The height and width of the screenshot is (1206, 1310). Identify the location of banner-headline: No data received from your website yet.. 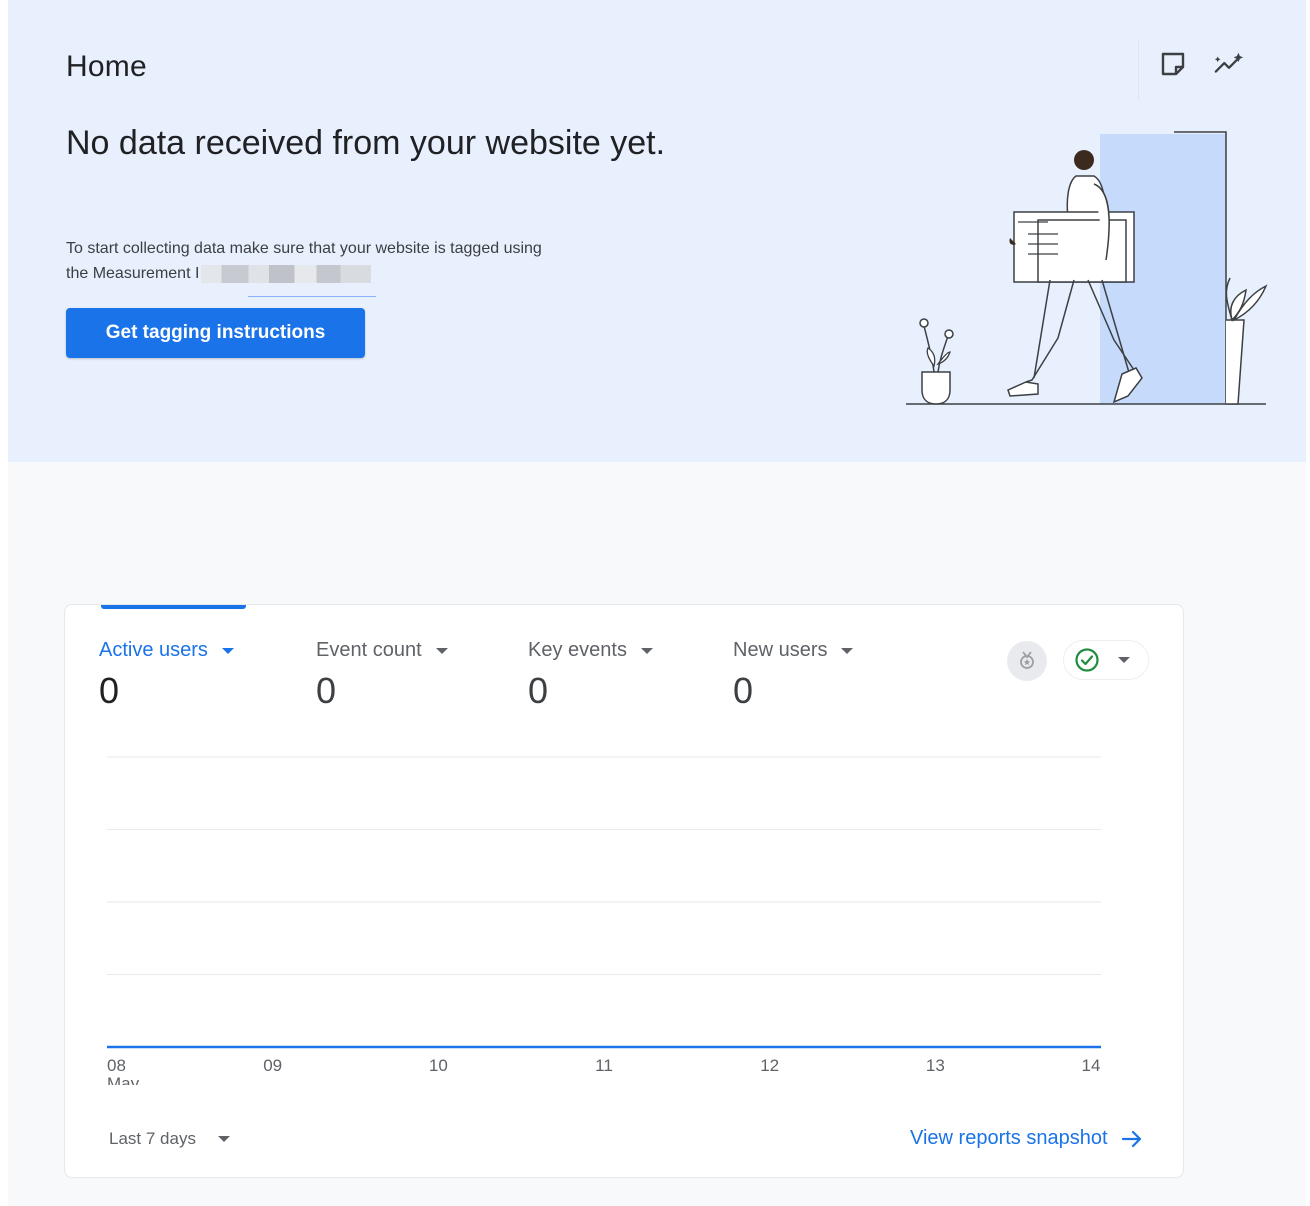
(366, 143).